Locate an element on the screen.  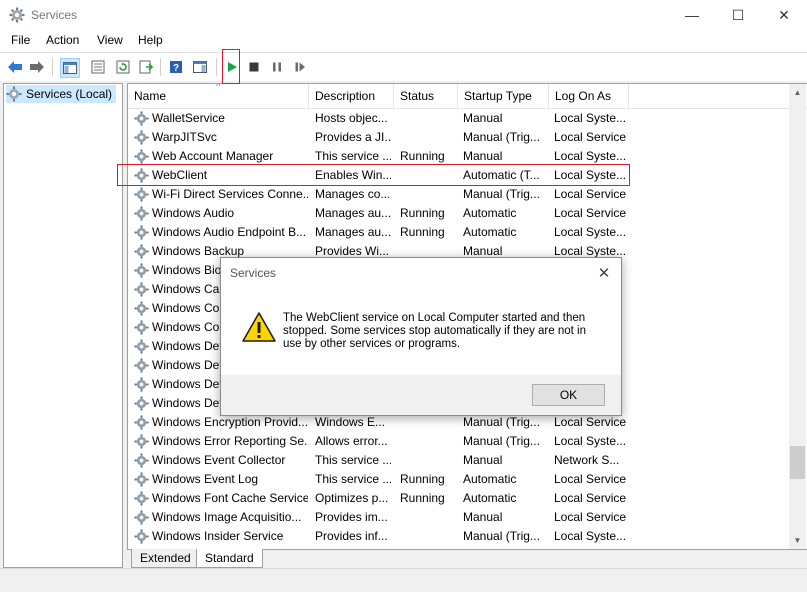
resume-service-button is located at coordinates (300, 67).